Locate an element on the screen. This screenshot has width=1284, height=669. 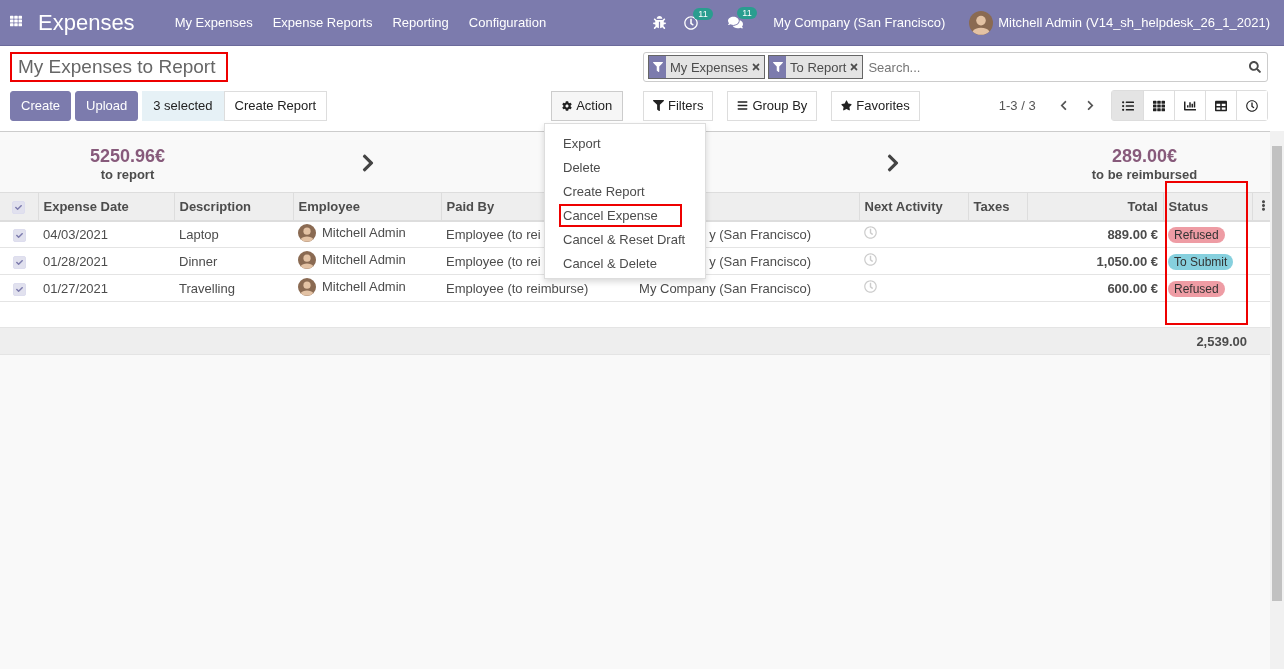
table-cell: Travelling is located at coordinates (207, 288).